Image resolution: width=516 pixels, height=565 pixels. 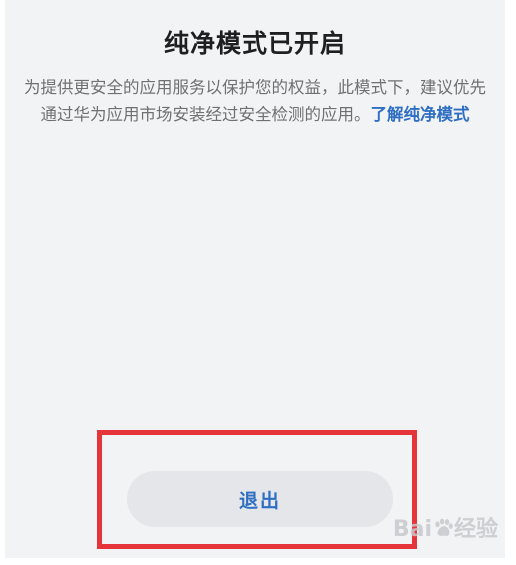 What do you see at coordinates (412, 529) in the screenshot?
I see `watermark-text-bai: Bai` at bounding box center [412, 529].